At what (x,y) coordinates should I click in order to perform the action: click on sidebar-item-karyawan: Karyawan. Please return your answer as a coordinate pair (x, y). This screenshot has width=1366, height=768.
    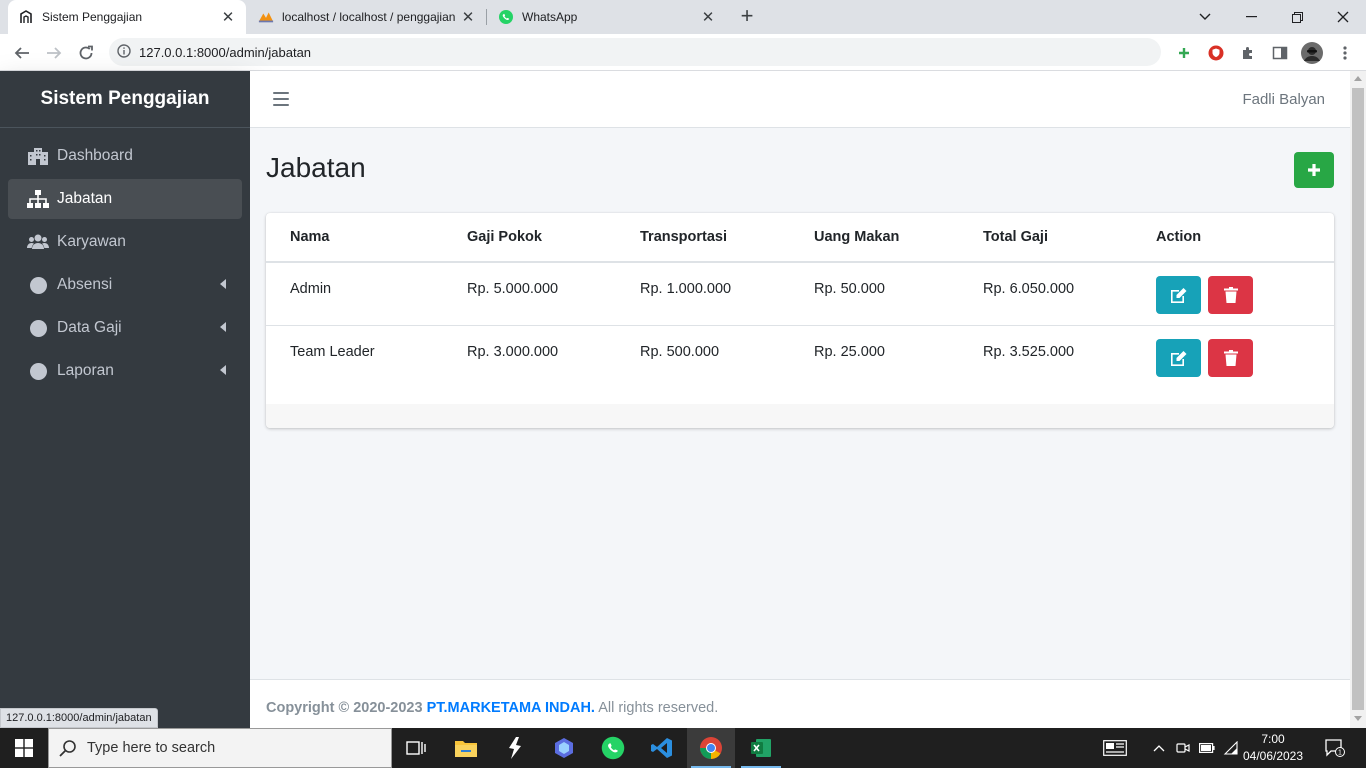
    Looking at the image, I should click on (125, 242).